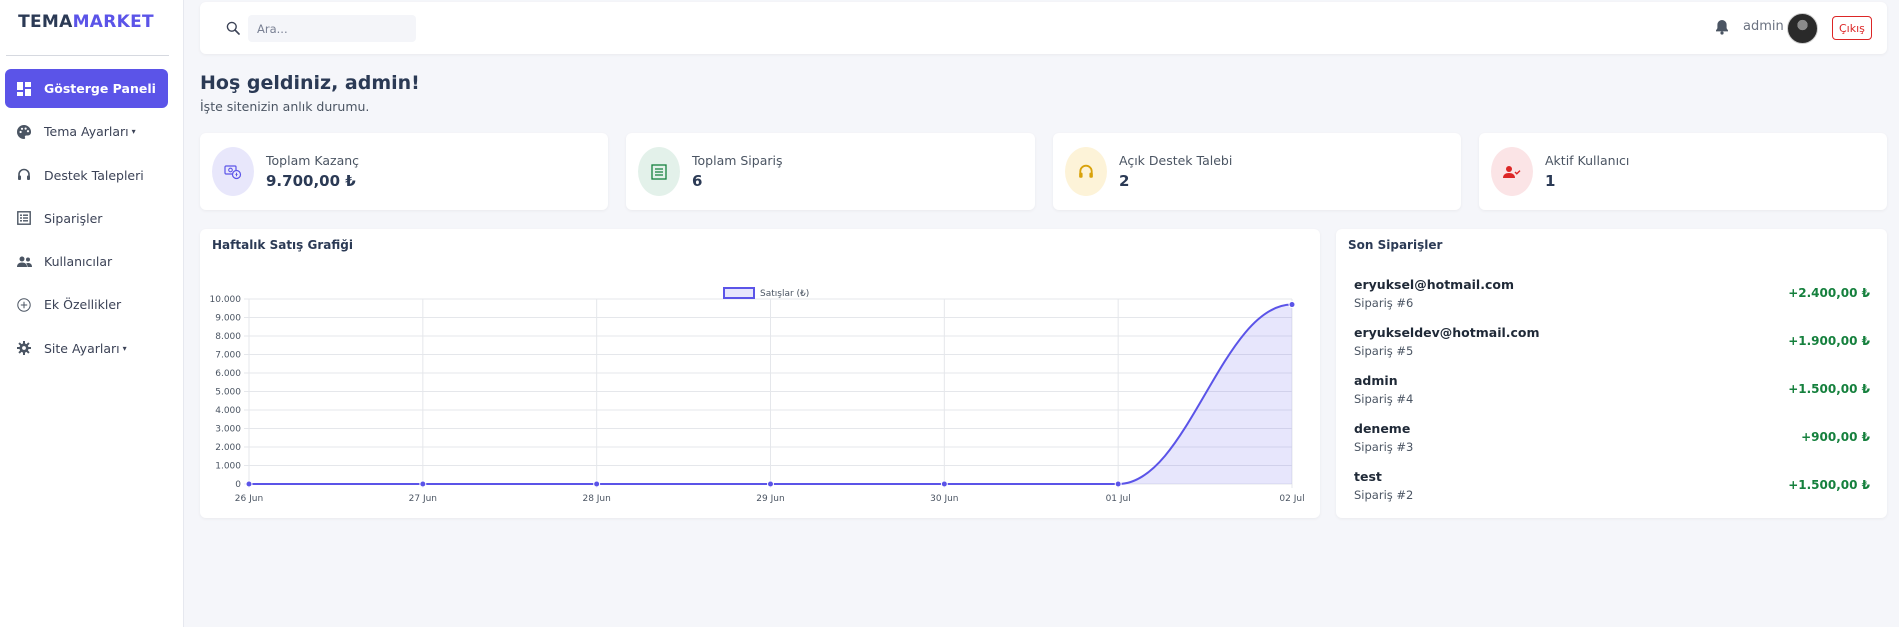  I want to click on y-tick-label: 1.000, so click(228, 467).